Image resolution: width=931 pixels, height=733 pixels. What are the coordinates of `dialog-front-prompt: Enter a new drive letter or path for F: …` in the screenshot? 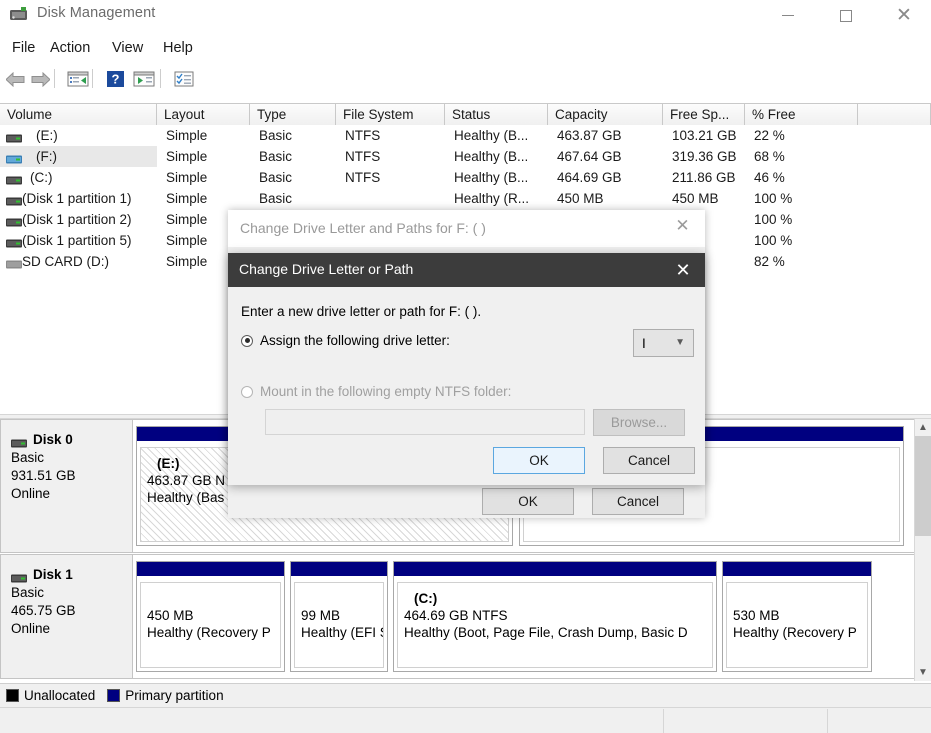 It's located at (361, 311).